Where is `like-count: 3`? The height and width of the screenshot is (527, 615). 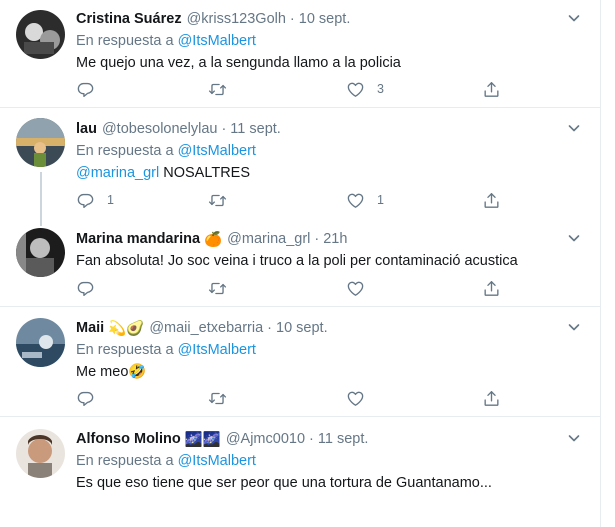 like-count: 3 is located at coordinates (380, 89).